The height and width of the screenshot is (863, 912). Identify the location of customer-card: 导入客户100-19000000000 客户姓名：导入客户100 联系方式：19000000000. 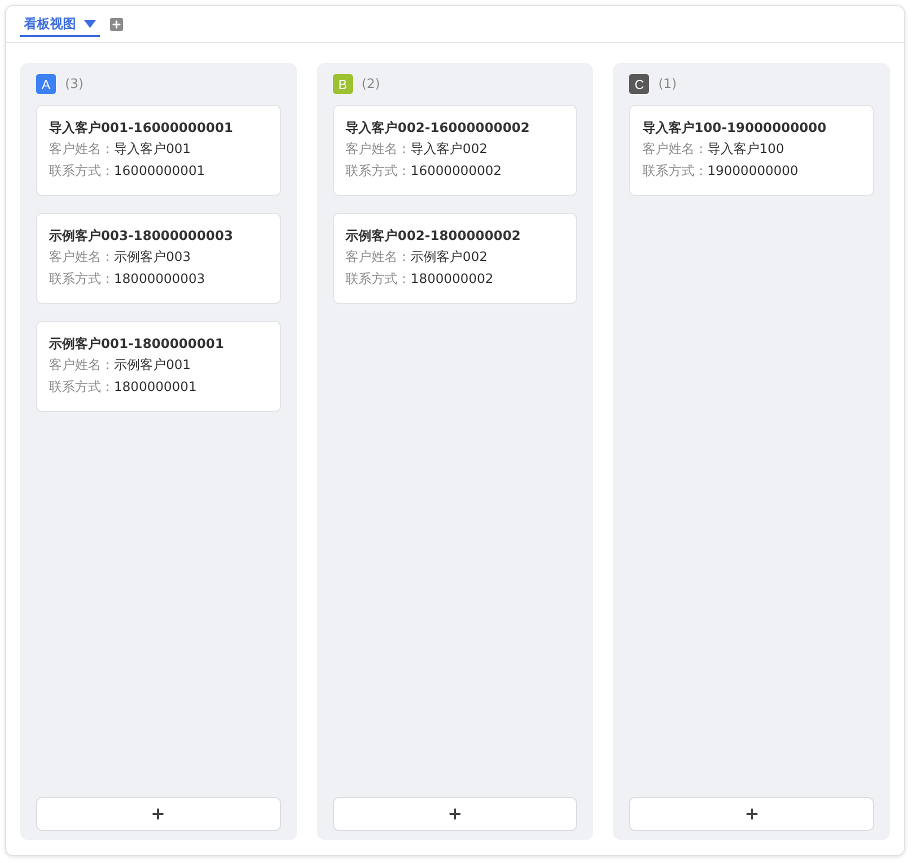
(751, 150).